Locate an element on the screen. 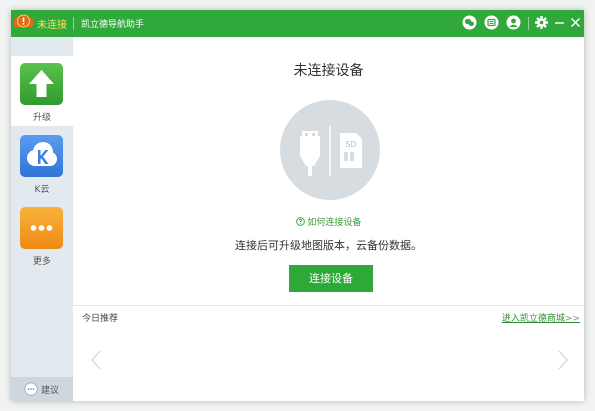 This screenshot has width=595, height=411. title-divider is located at coordinates (73, 23).